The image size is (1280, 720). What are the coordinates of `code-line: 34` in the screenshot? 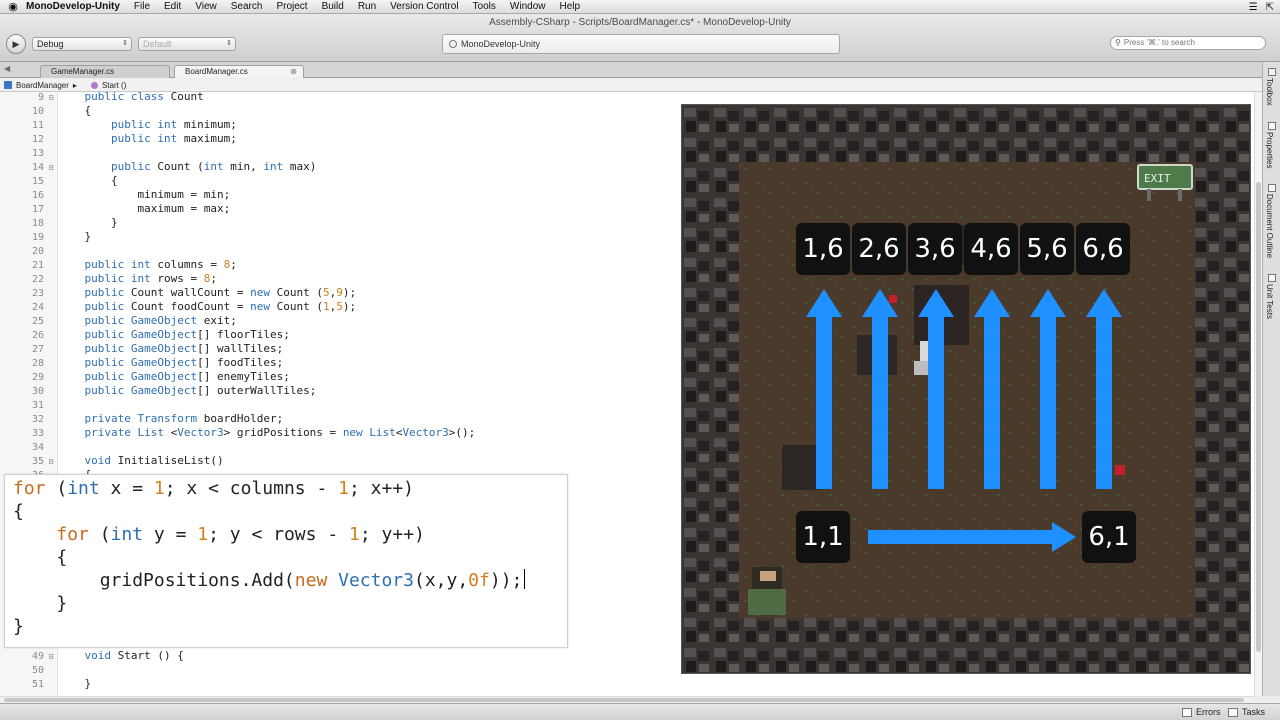 It's located at (340, 447).